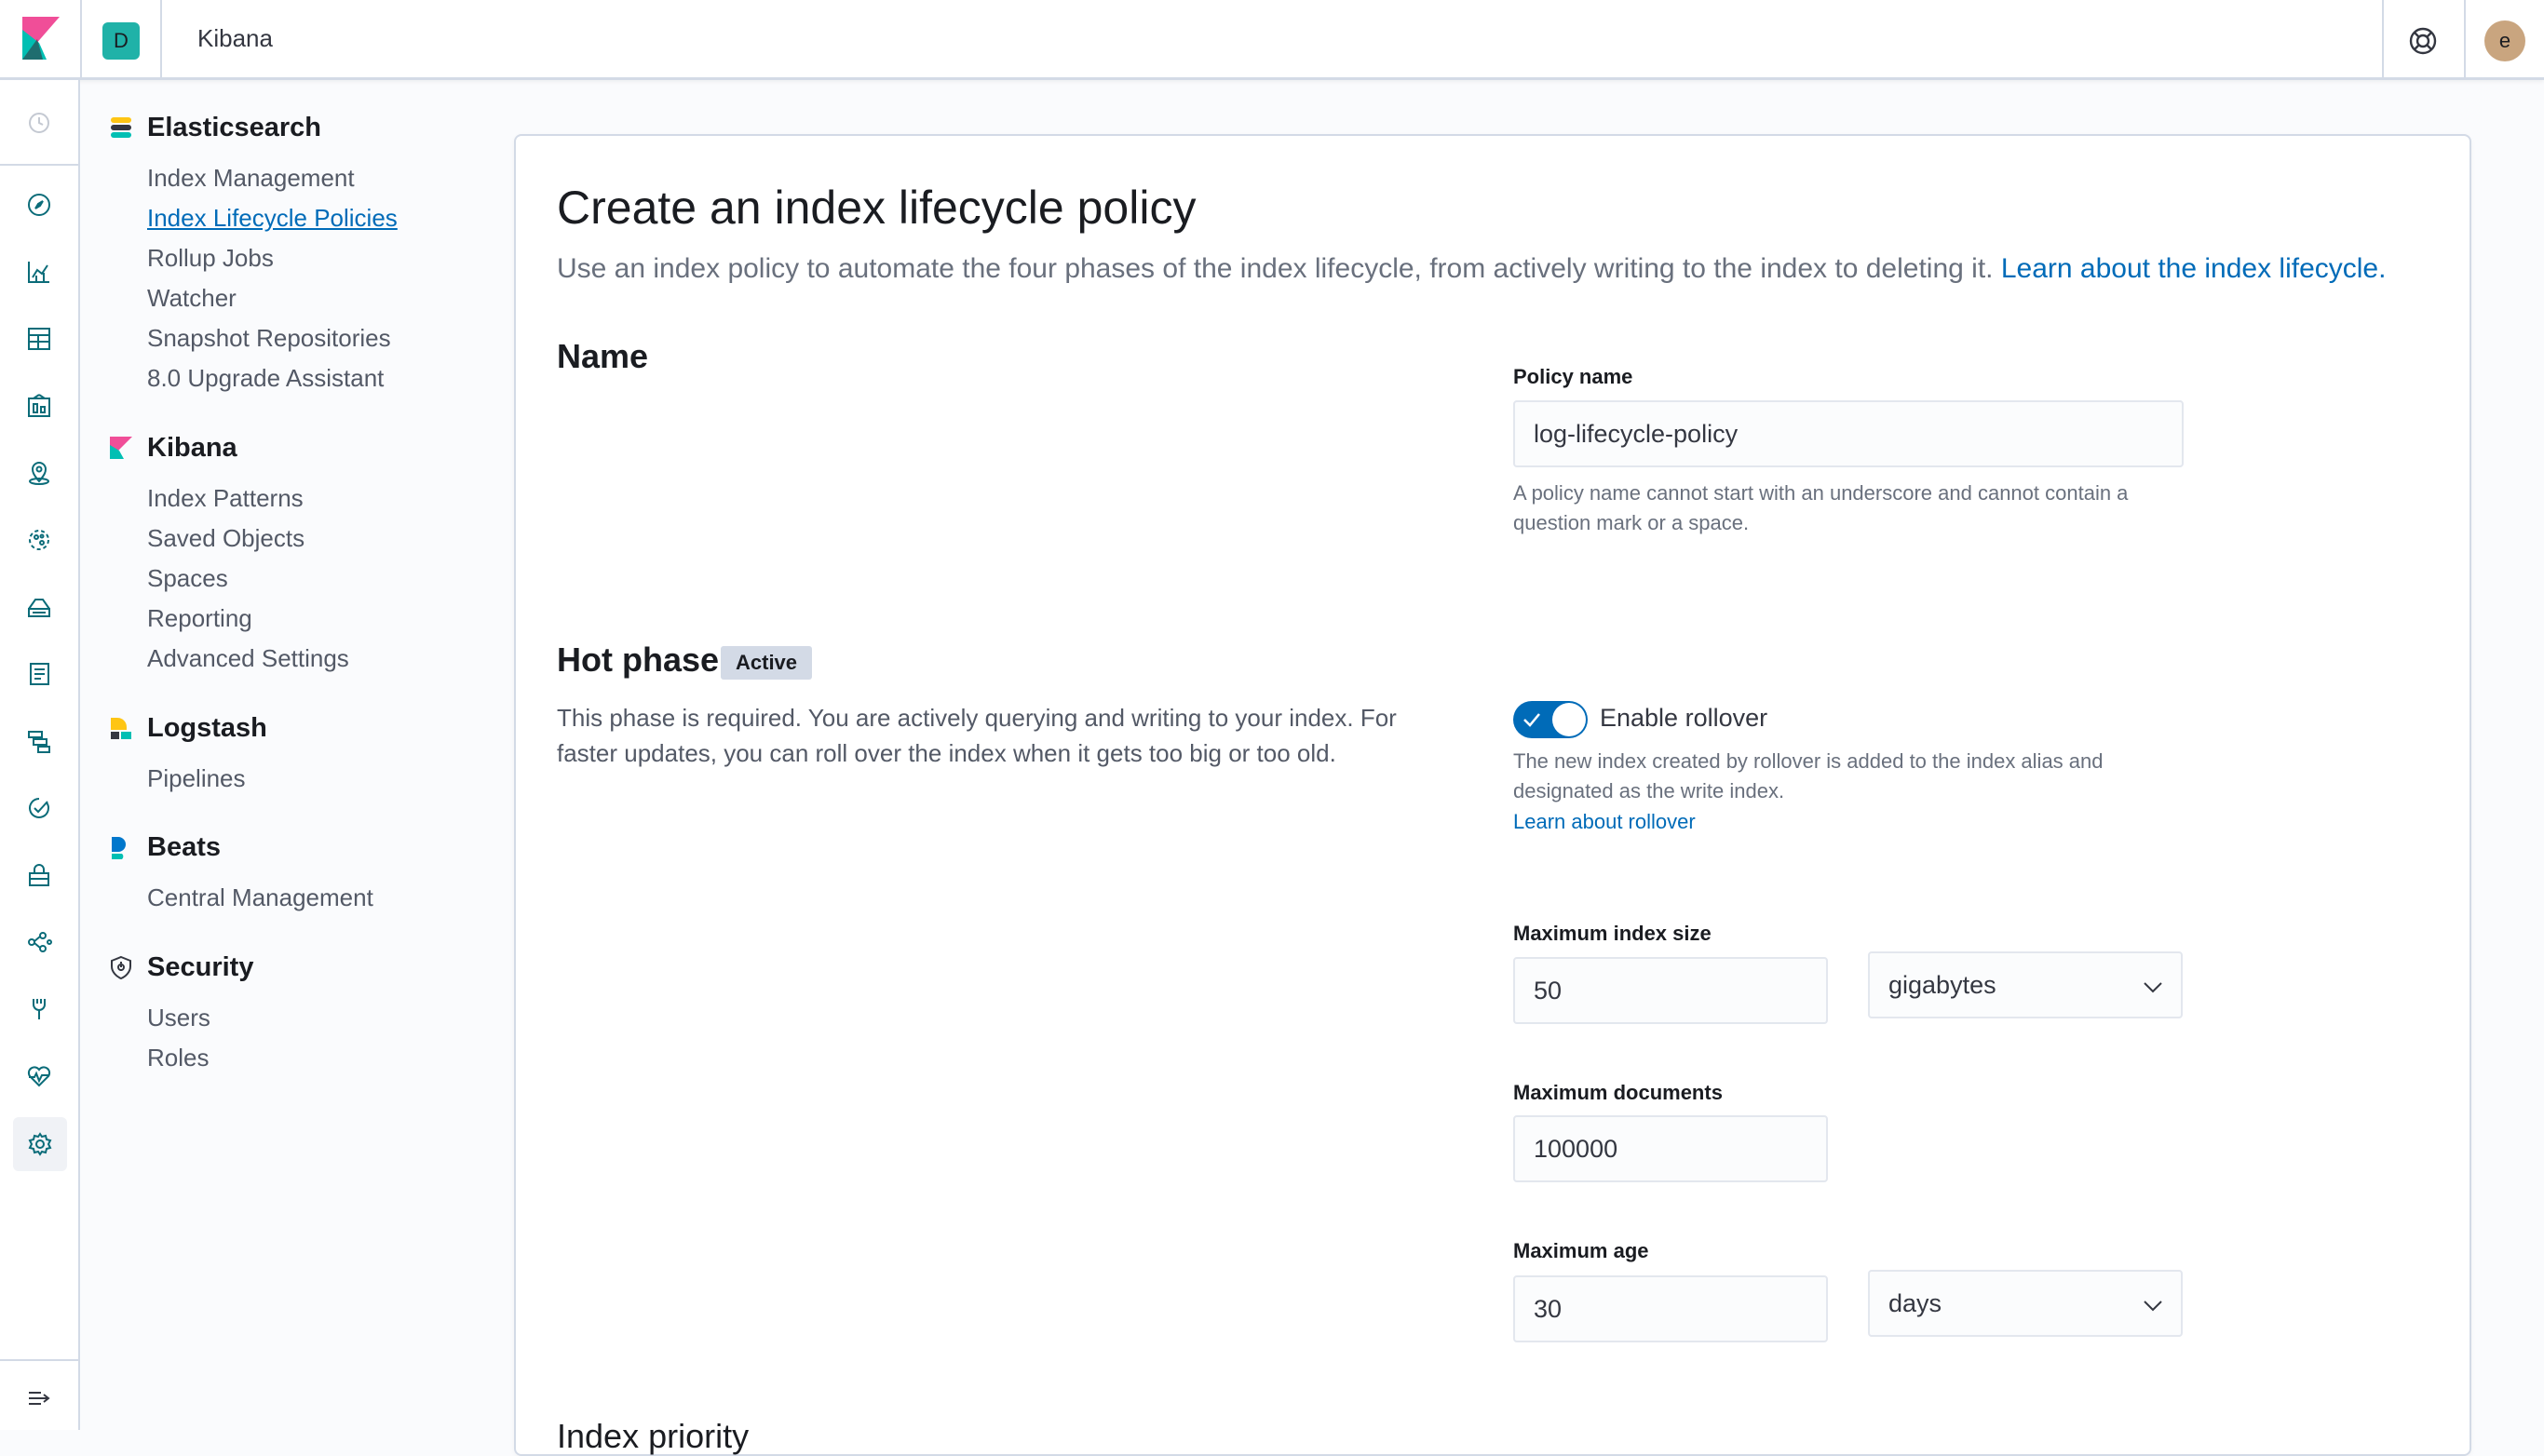  Describe the element at coordinates (1848, 433) in the screenshot. I see `policy-name-input` at that location.